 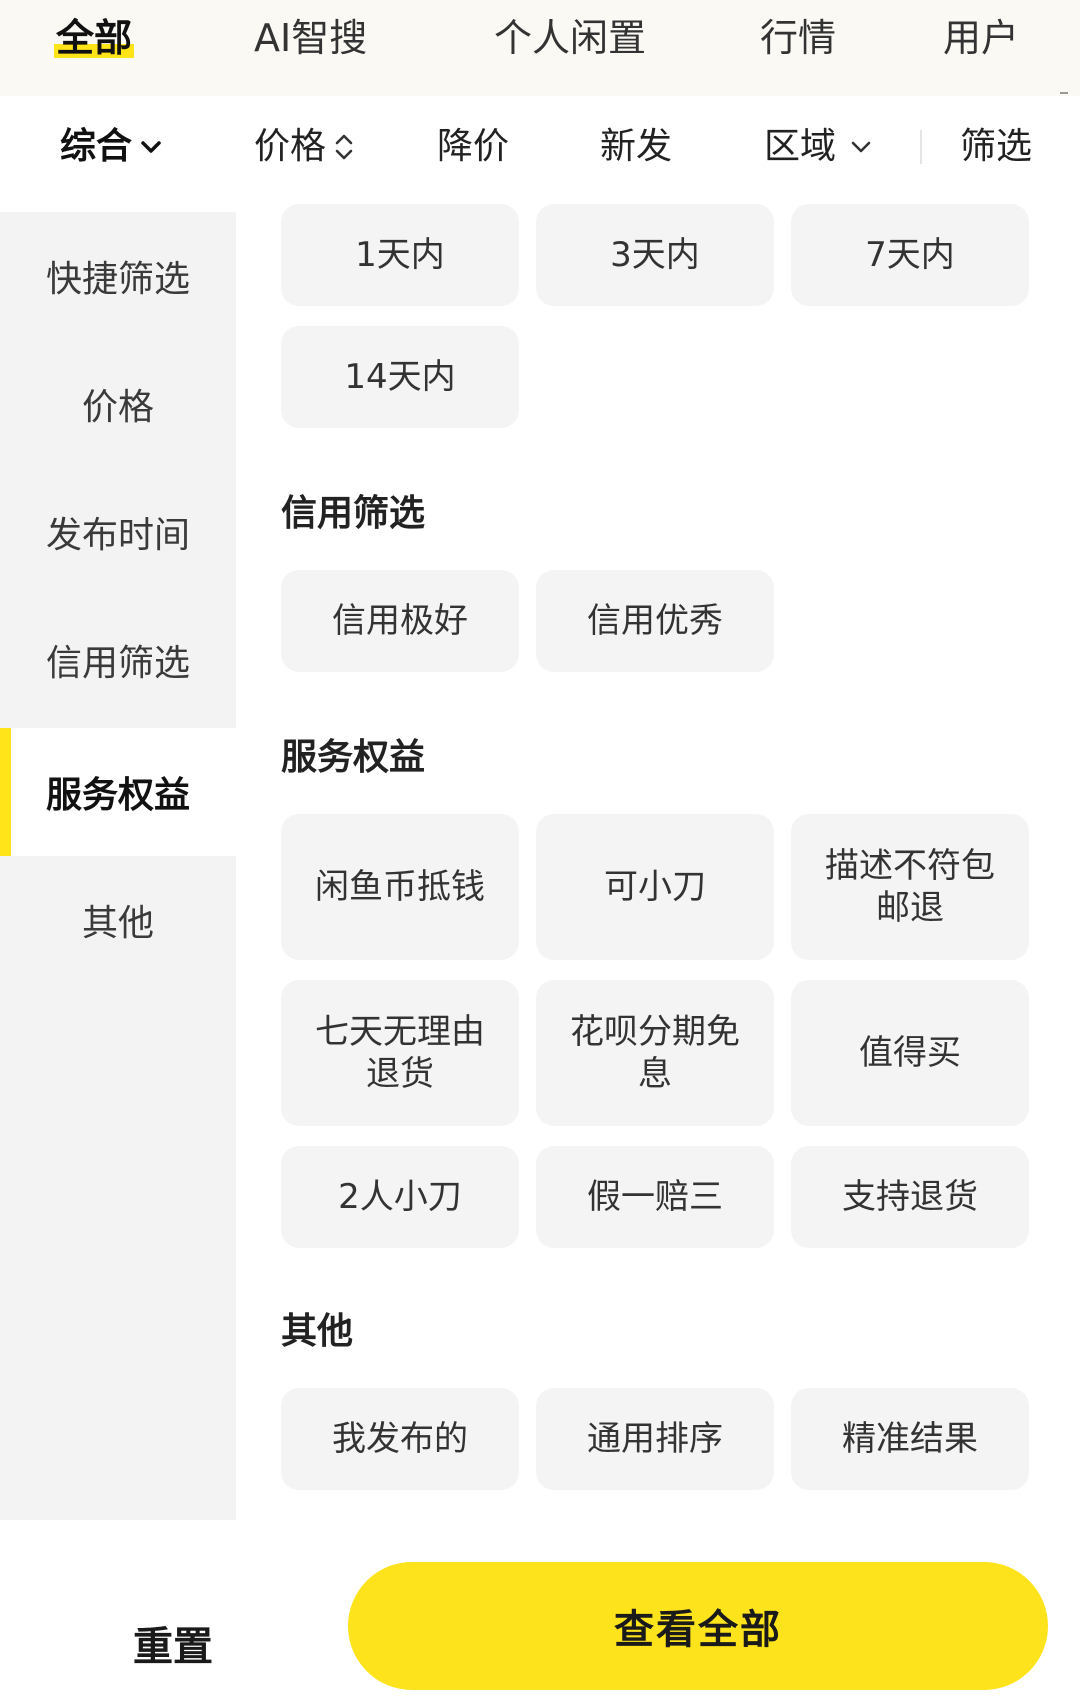 I want to click on edge-divider, so click(x=1064, y=93).